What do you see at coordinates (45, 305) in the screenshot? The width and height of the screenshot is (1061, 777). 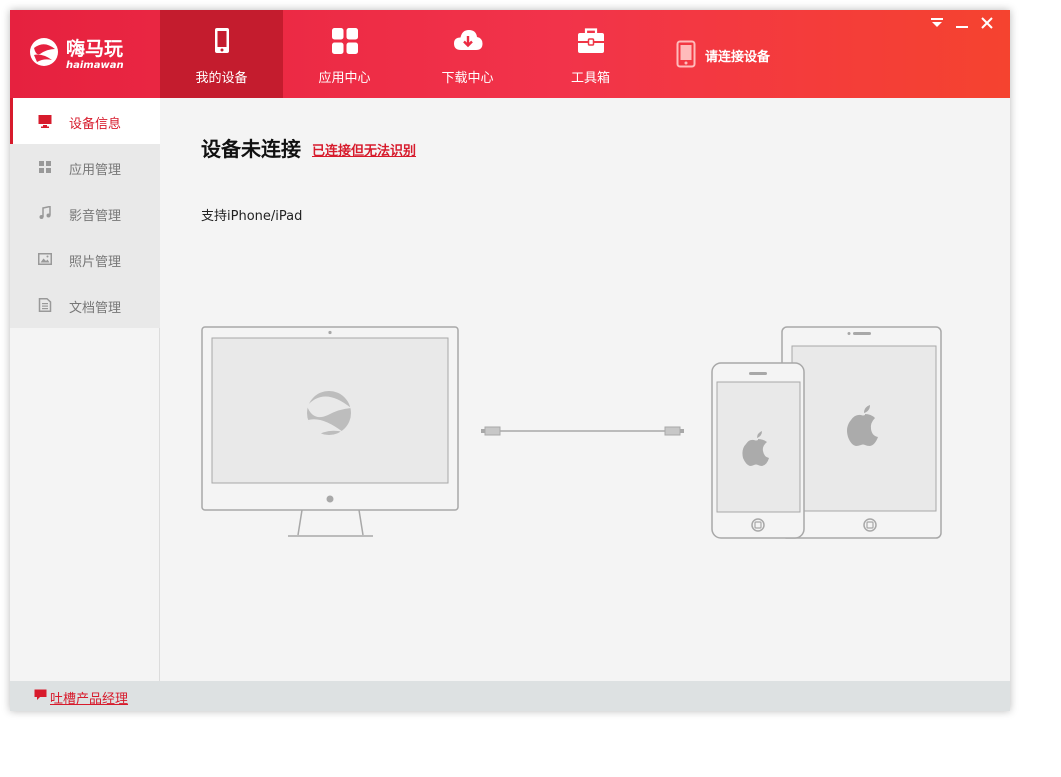 I see `document-icon` at bounding box center [45, 305].